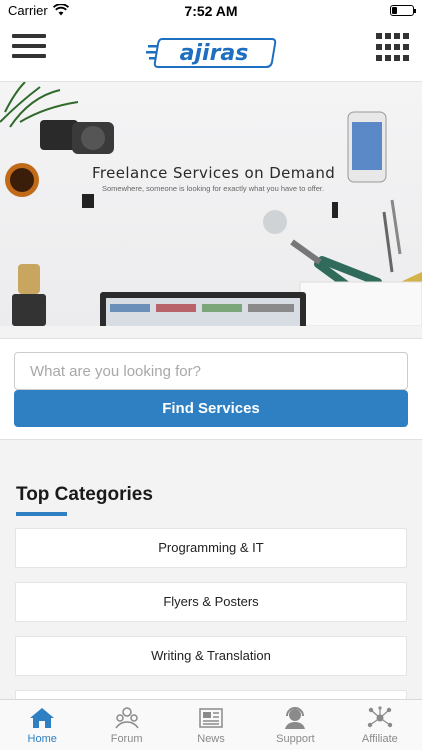 Image resolution: width=422 pixels, height=750 pixels. I want to click on ajiras-logo: ajiras, so click(212, 53).